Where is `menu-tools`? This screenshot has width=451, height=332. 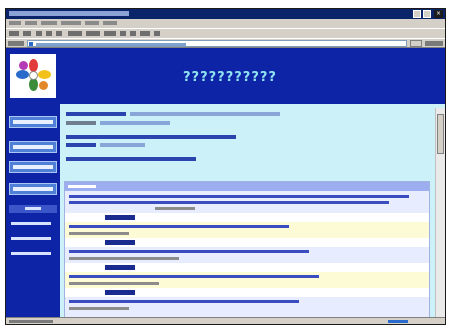
menu-tools is located at coordinates (92, 23).